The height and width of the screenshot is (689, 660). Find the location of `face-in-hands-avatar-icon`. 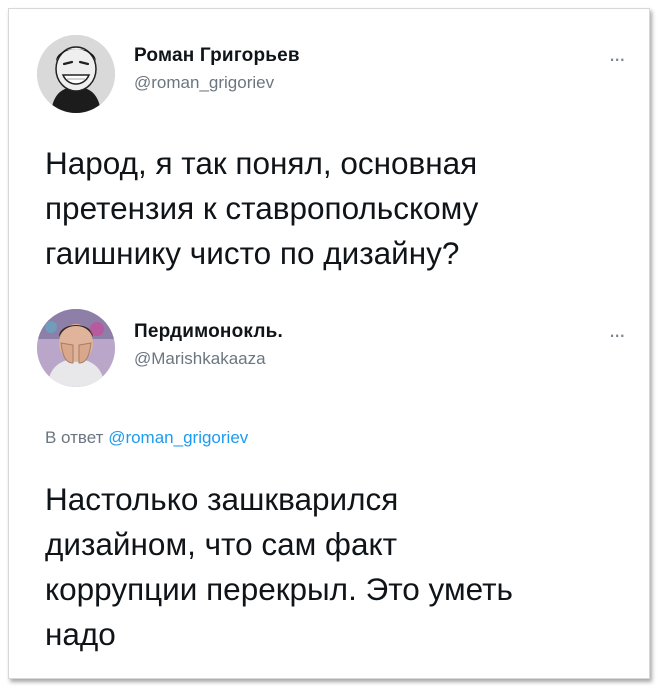

face-in-hands-avatar-icon is located at coordinates (76, 348).